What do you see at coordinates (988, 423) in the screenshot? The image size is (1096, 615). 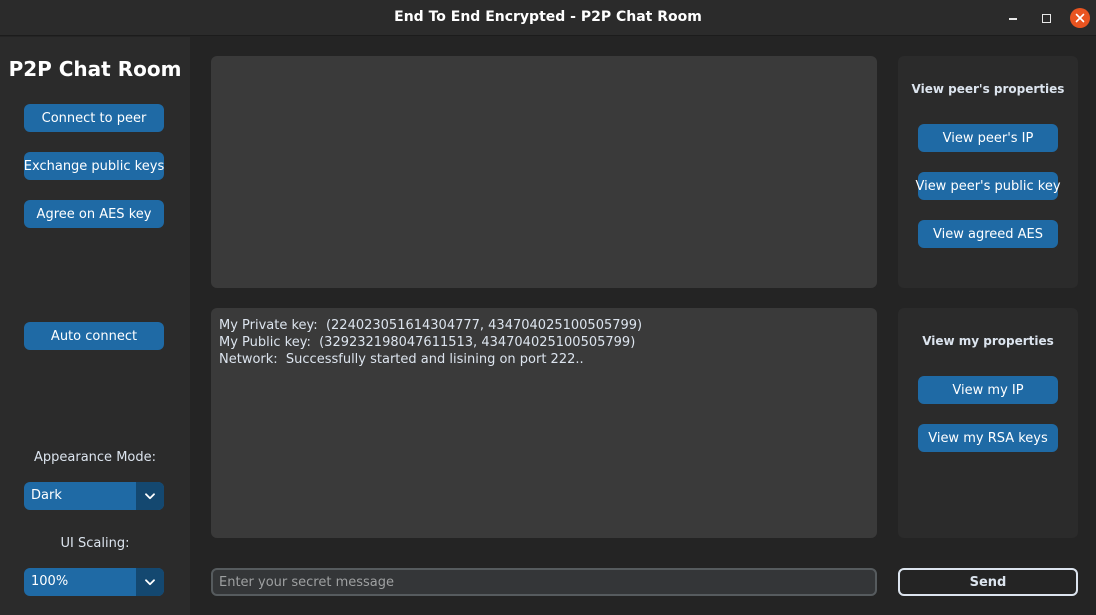 I see `my-properties-panel: View my properties` at bounding box center [988, 423].